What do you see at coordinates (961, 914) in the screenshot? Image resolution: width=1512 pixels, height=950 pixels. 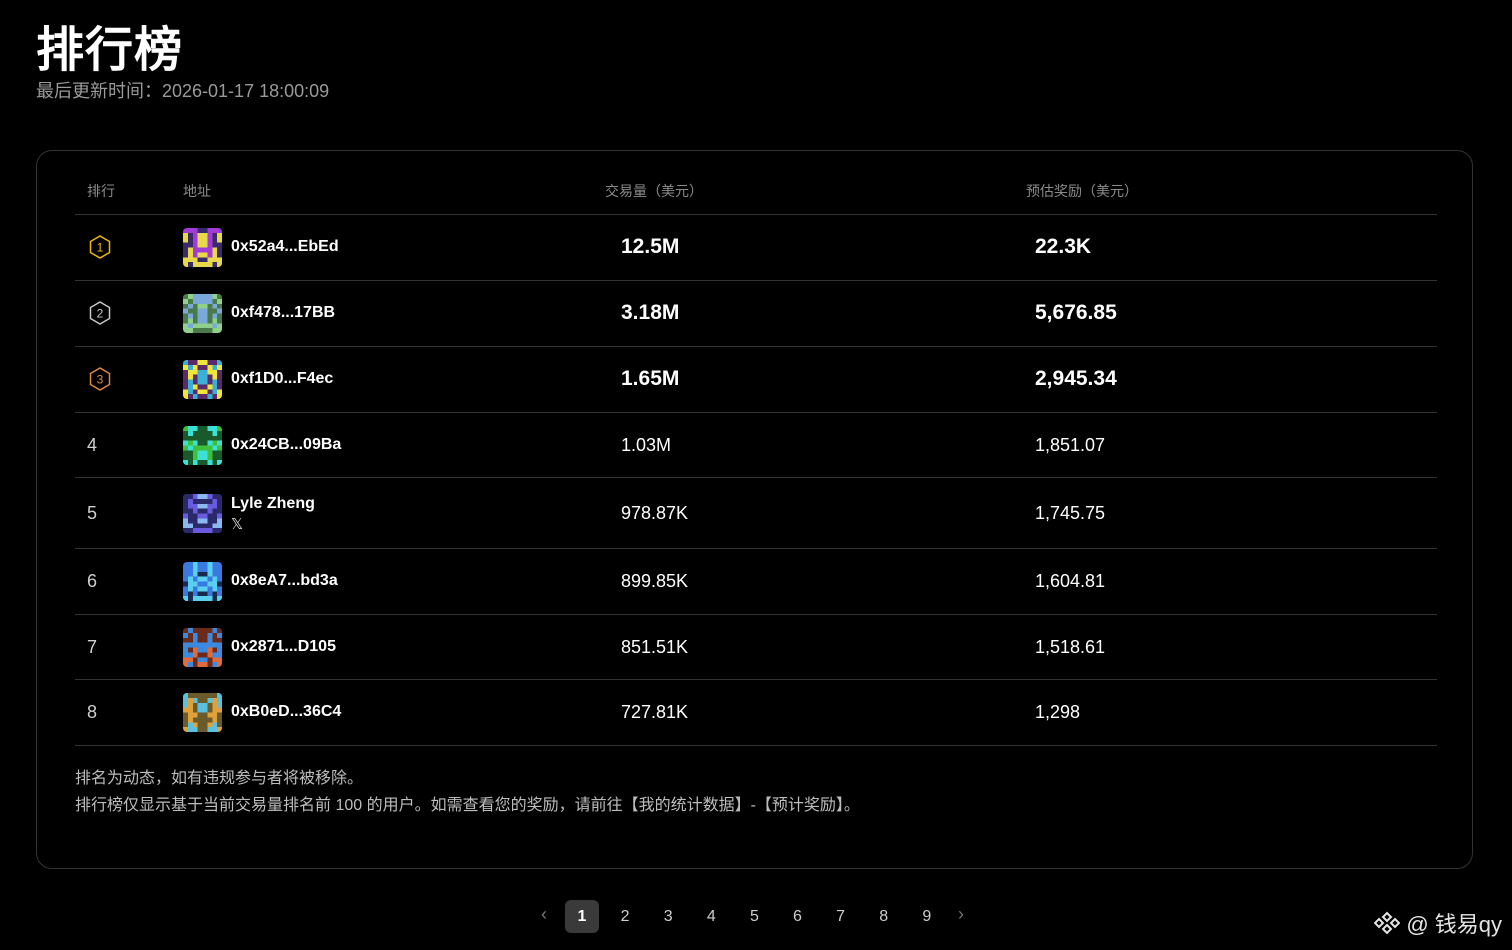 I see `next-page-button: ›` at bounding box center [961, 914].